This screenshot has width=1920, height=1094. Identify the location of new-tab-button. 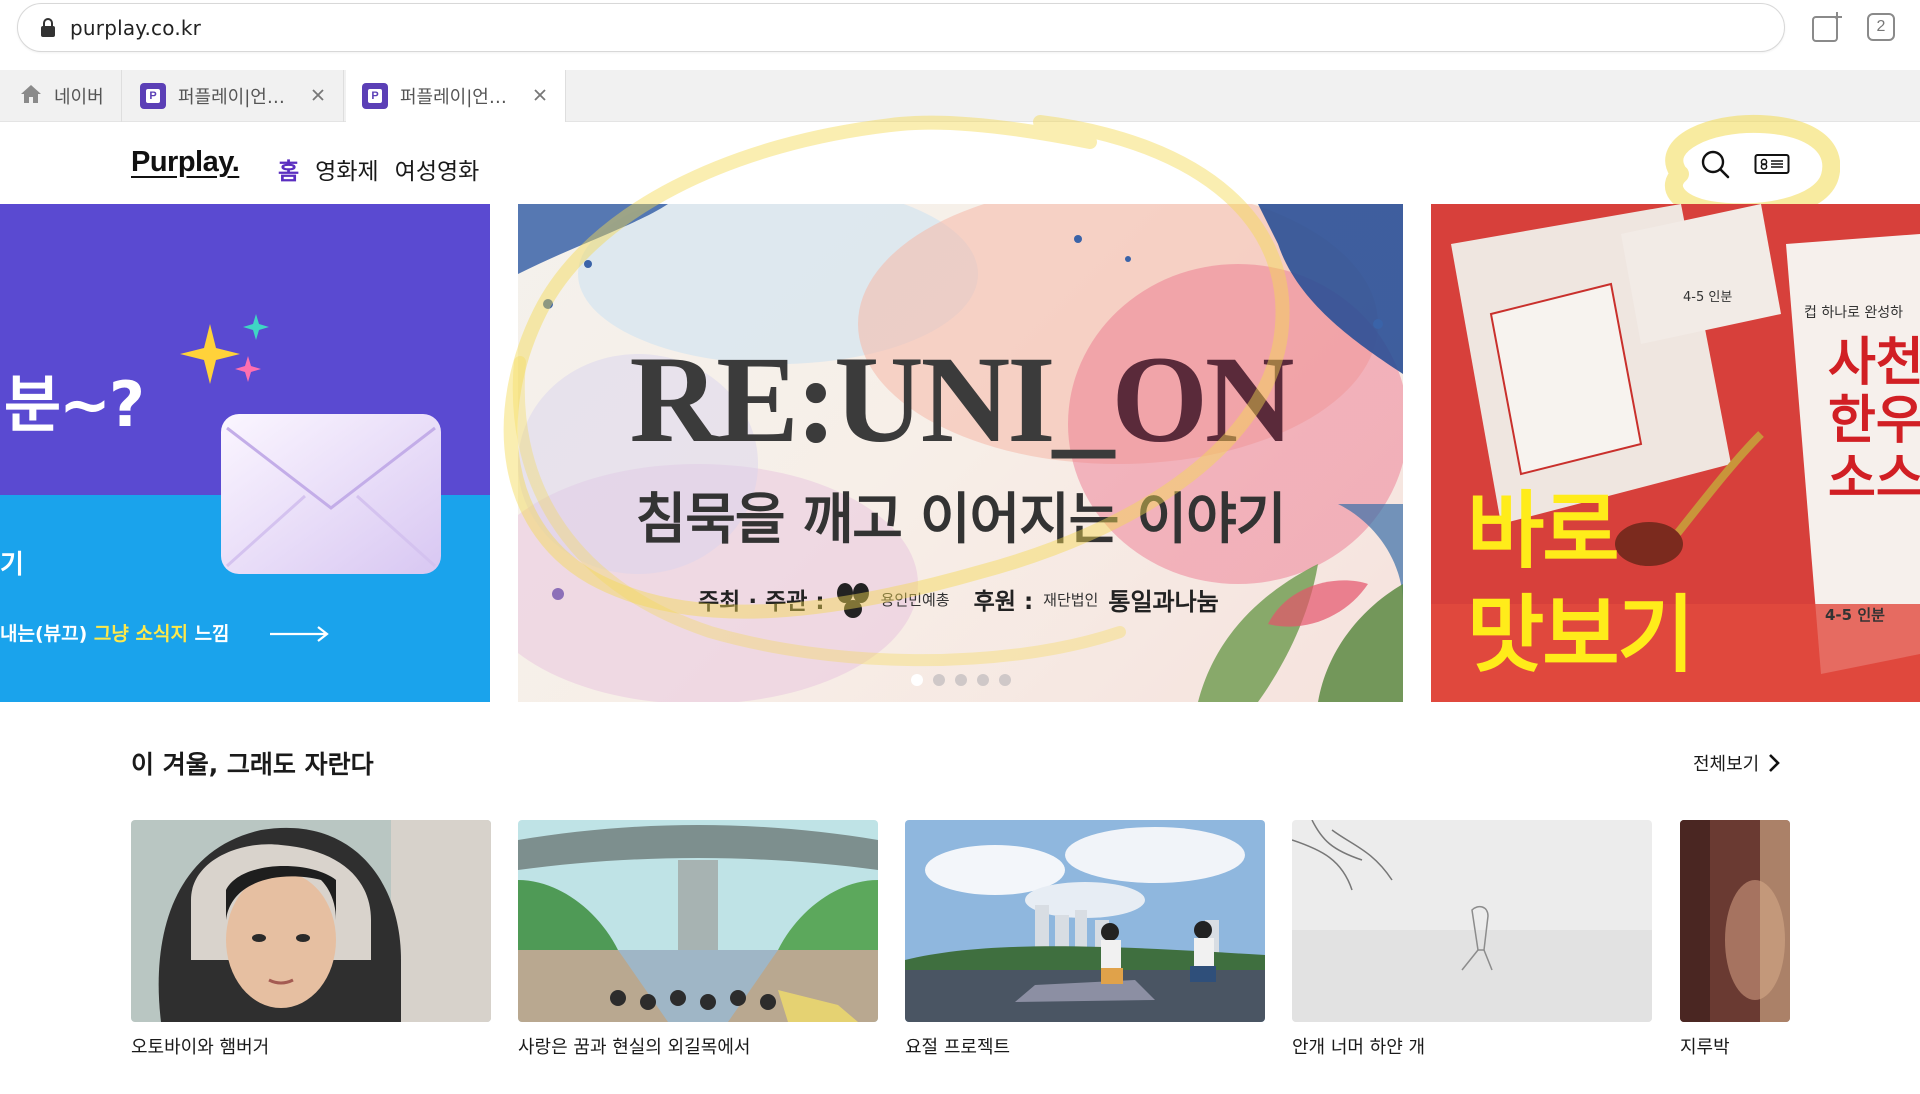
(1827, 27).